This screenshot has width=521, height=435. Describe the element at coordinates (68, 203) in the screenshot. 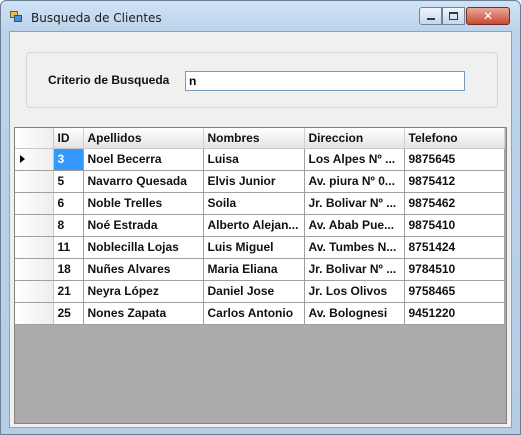

I see `cell-id: 6` at that location.